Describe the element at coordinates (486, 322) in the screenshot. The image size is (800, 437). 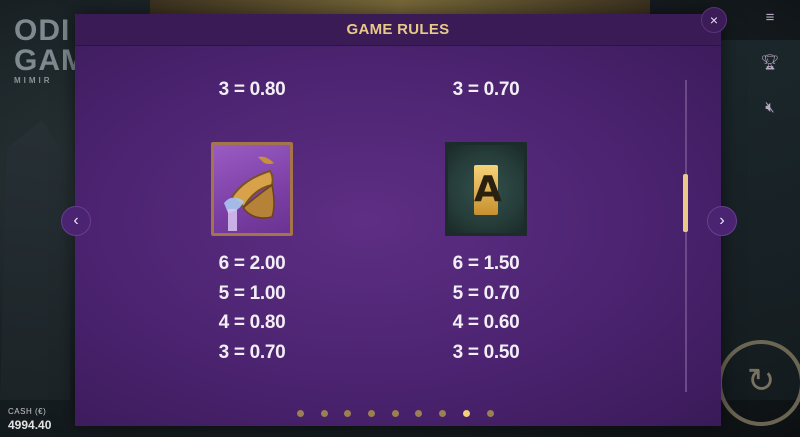
I see `payout-line: 4 = 0.60` at that location.